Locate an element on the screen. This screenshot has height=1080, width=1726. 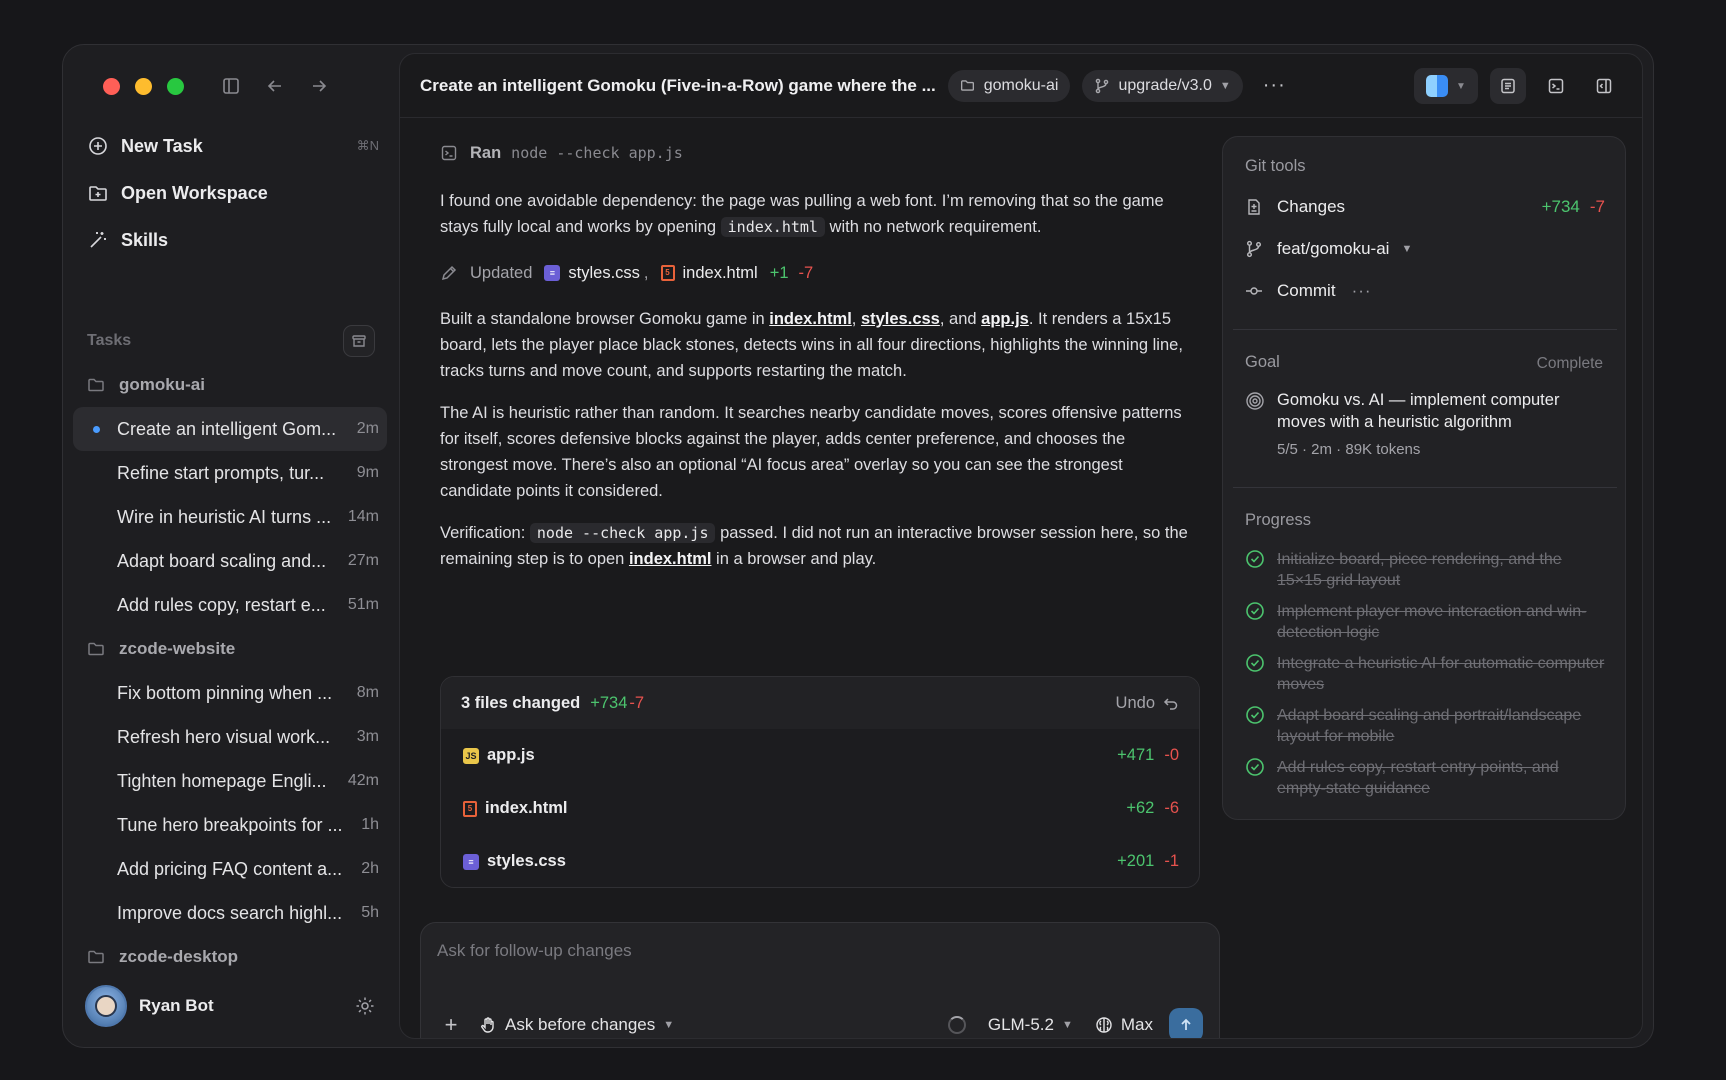
user-profile: Ryan Bot is located at coordinates (231, 1006).